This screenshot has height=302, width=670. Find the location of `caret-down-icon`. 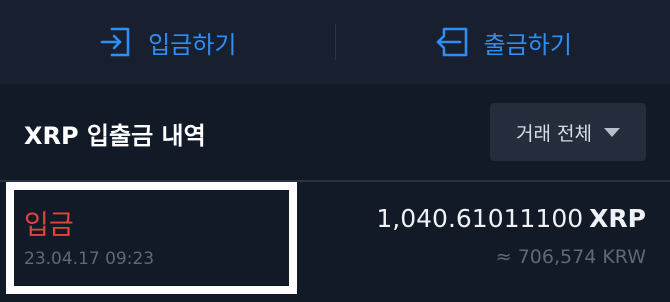

caret-down-icon is located at coordinates (611, 132).